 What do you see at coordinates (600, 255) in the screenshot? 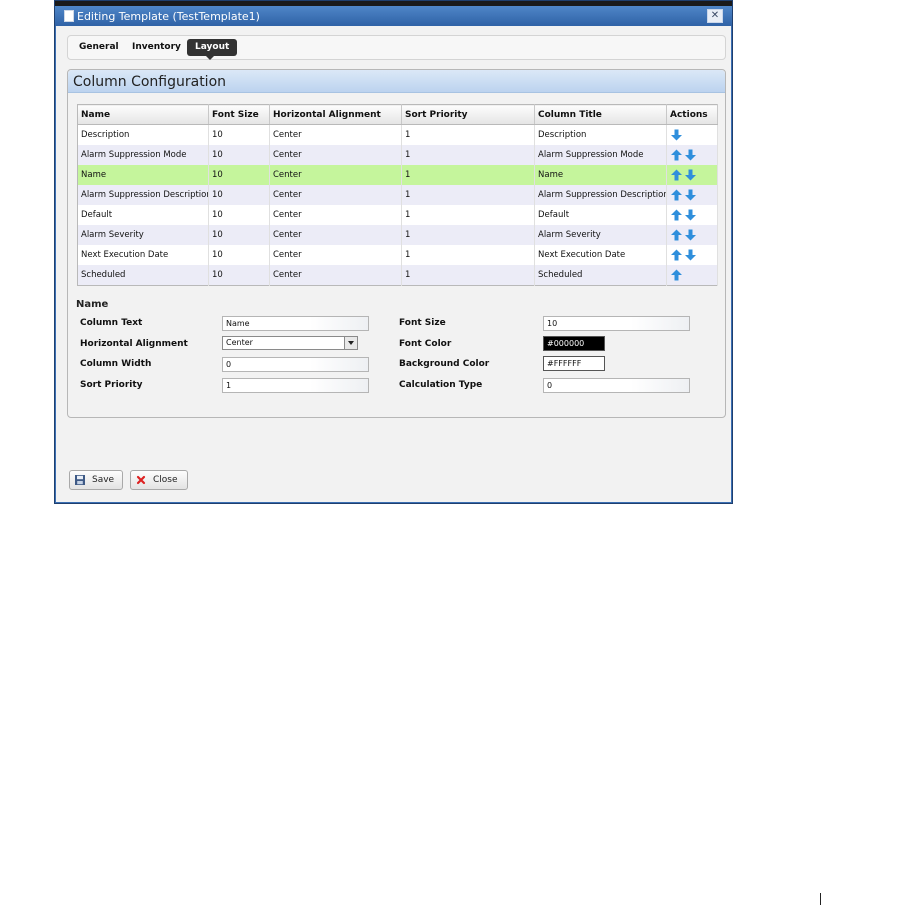
I see `cell-column-title: Next Execution Date` at bounding box center [600, 255].